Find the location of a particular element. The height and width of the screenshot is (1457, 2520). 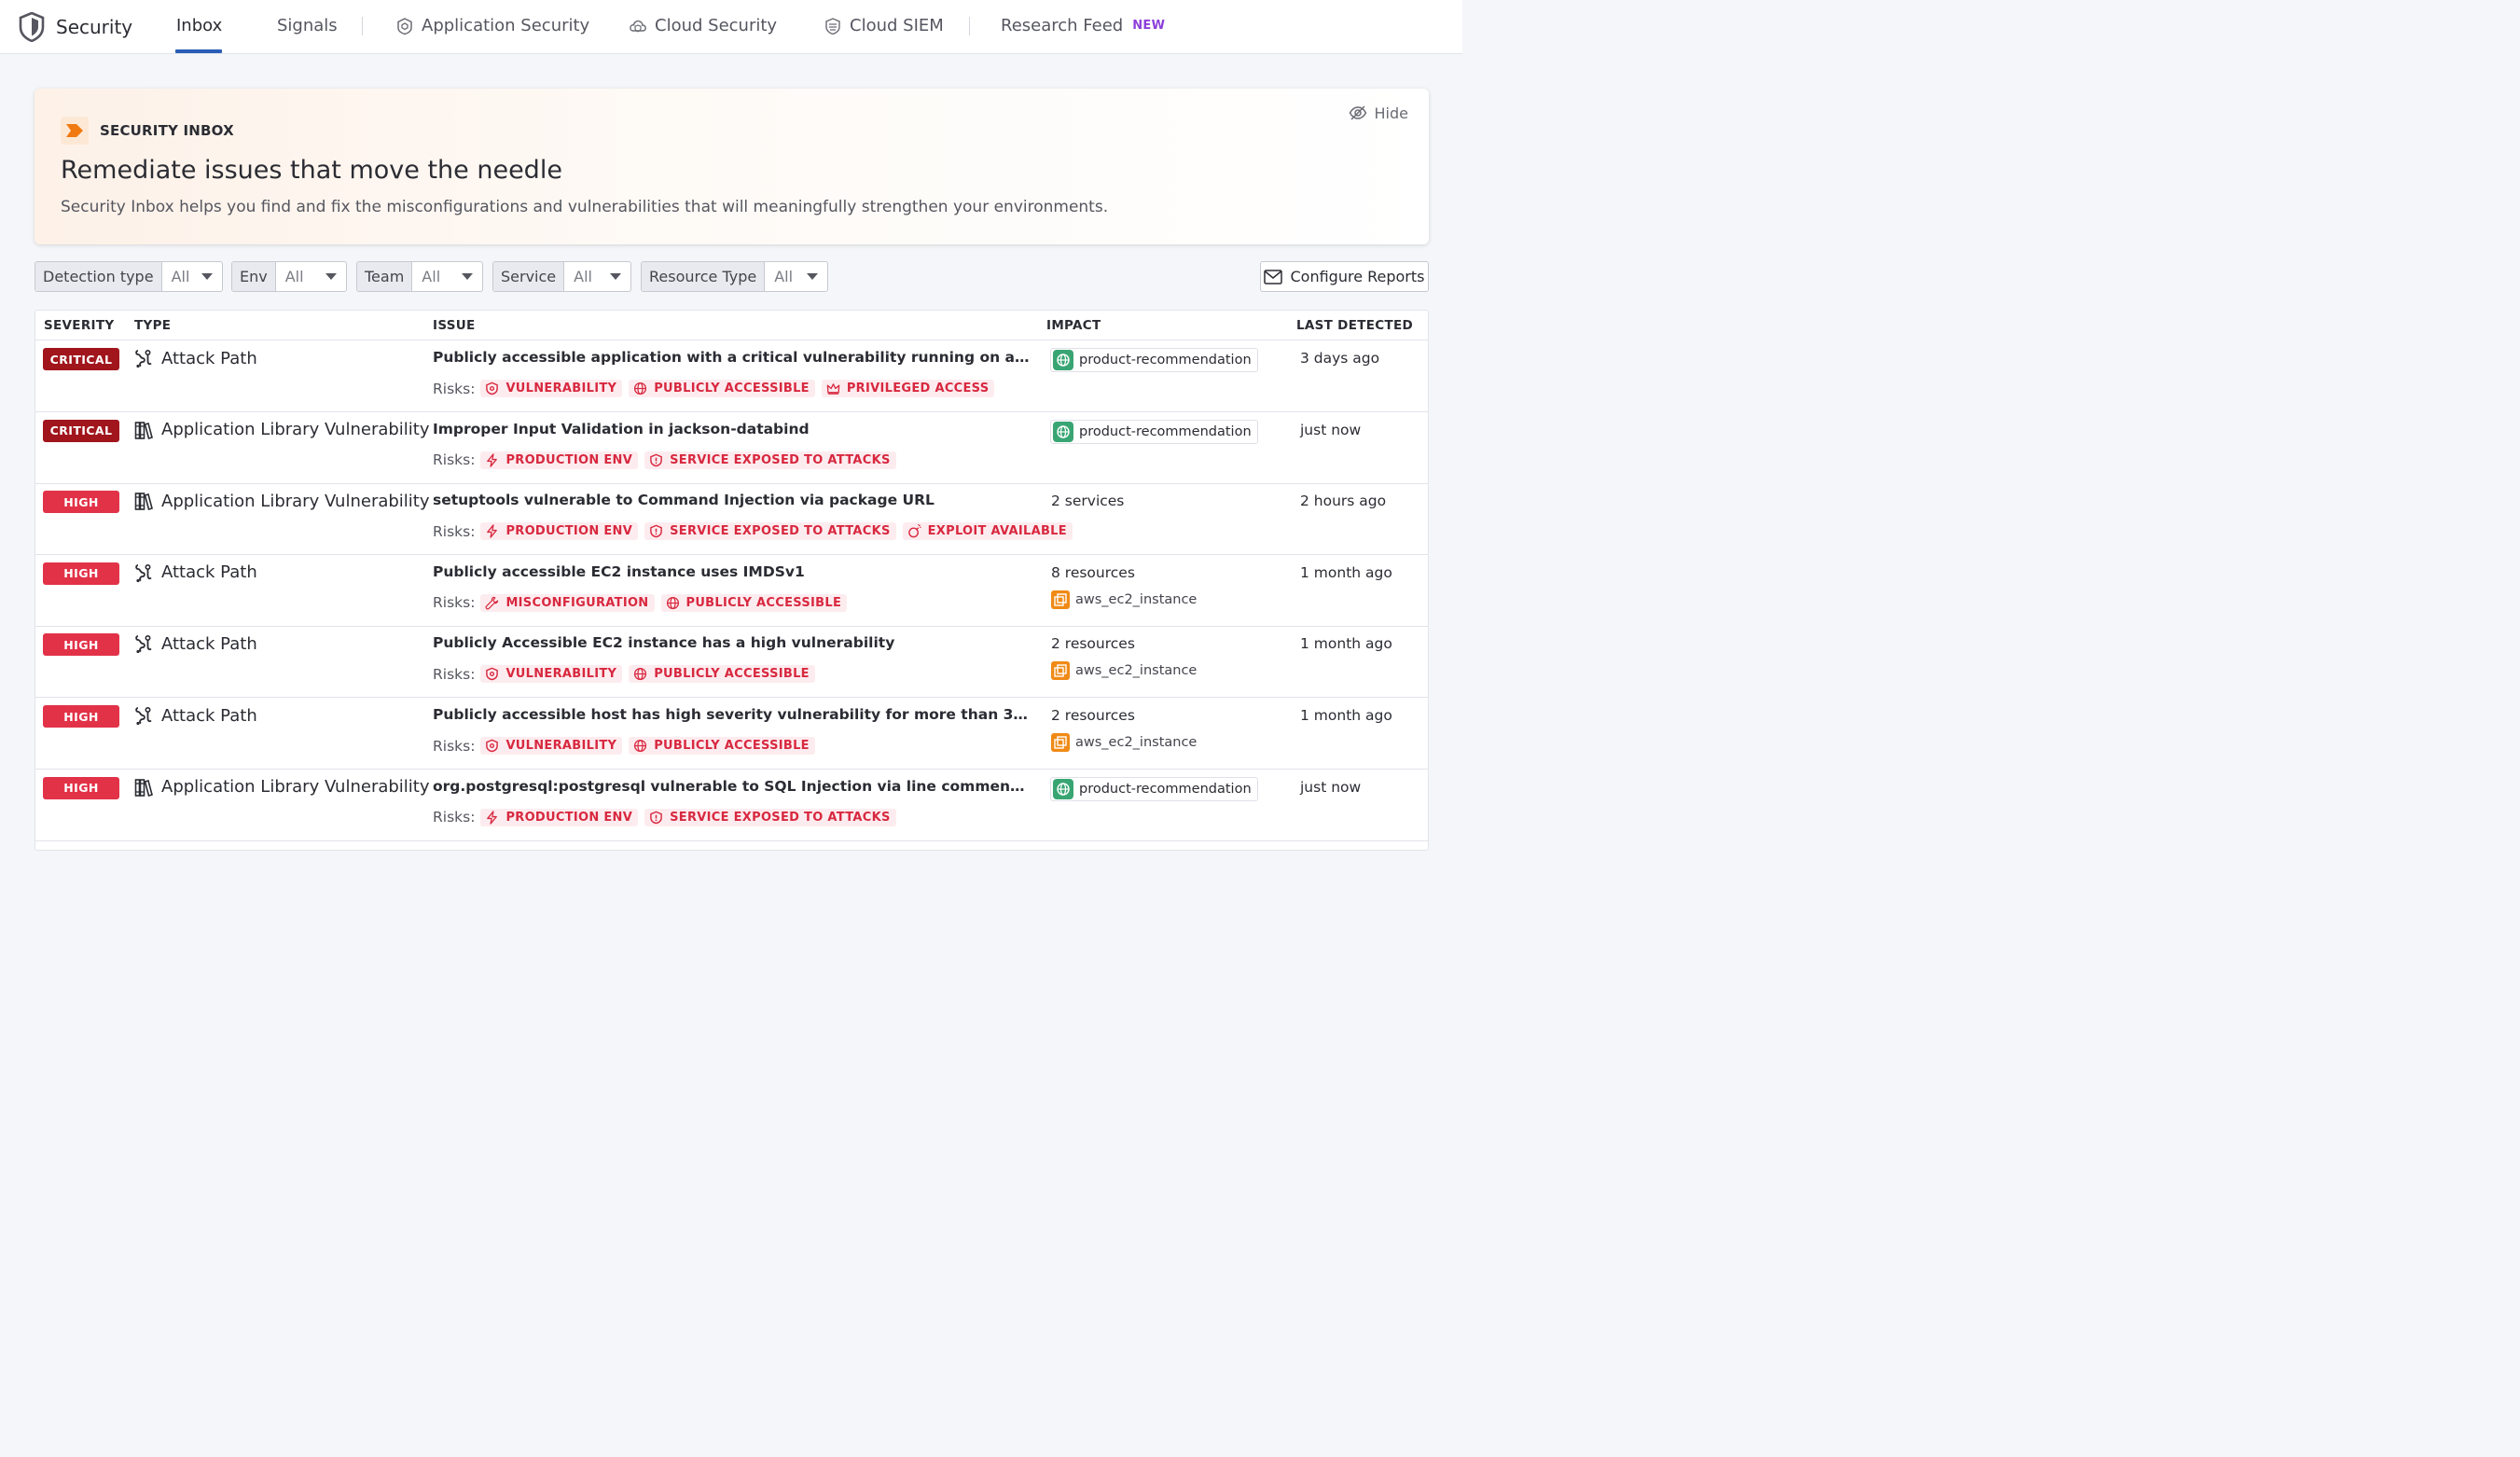

globe-service-icon is located at coordinates (1063, 788).